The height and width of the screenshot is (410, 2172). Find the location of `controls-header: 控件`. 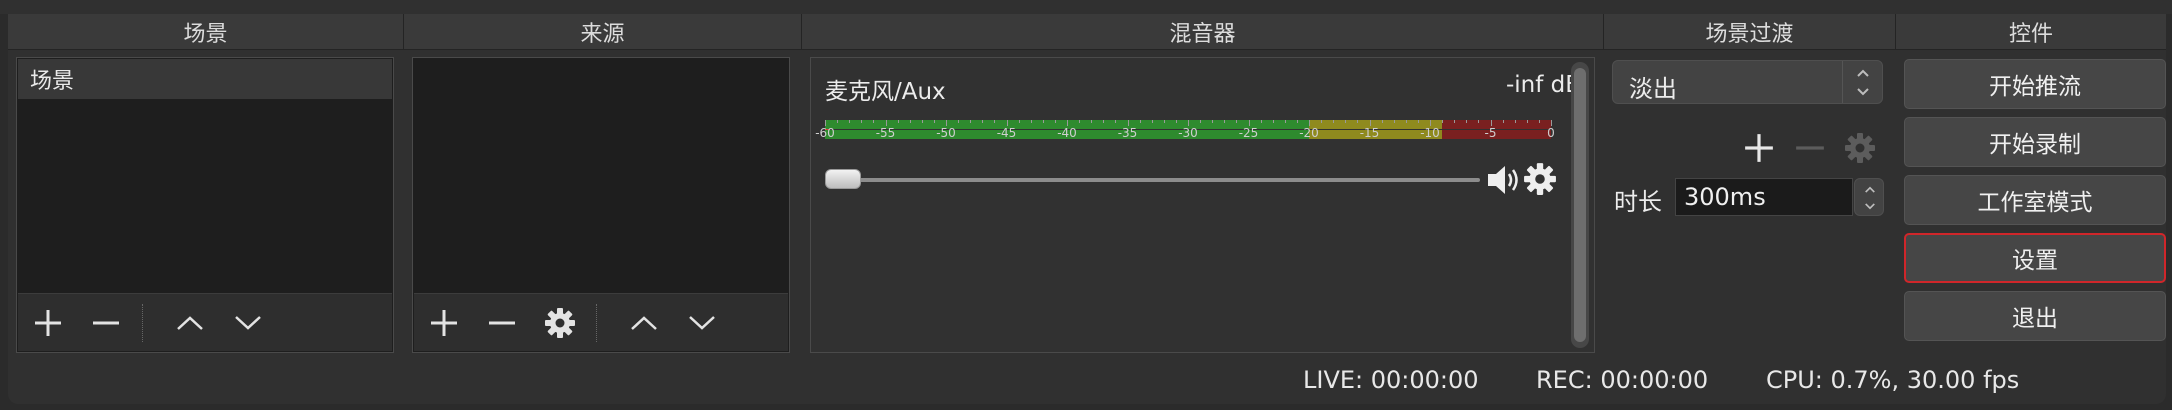

controls-header: 控件 is located at coordinates (2031, 32).